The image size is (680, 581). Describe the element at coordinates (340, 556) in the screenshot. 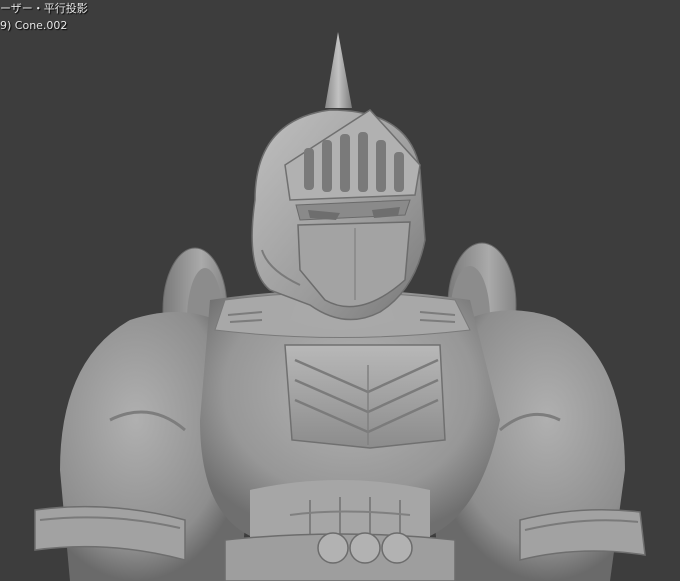

I see `belt` at that location.